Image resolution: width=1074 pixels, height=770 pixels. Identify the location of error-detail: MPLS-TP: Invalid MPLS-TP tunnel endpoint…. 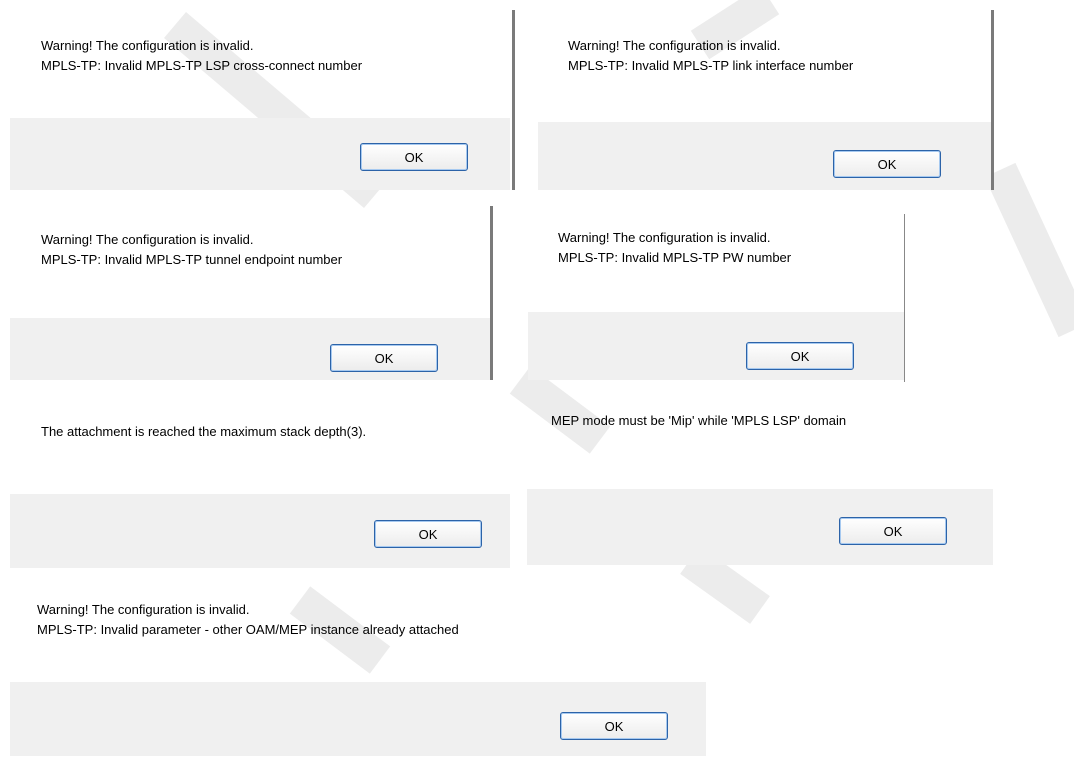
(192, 259).